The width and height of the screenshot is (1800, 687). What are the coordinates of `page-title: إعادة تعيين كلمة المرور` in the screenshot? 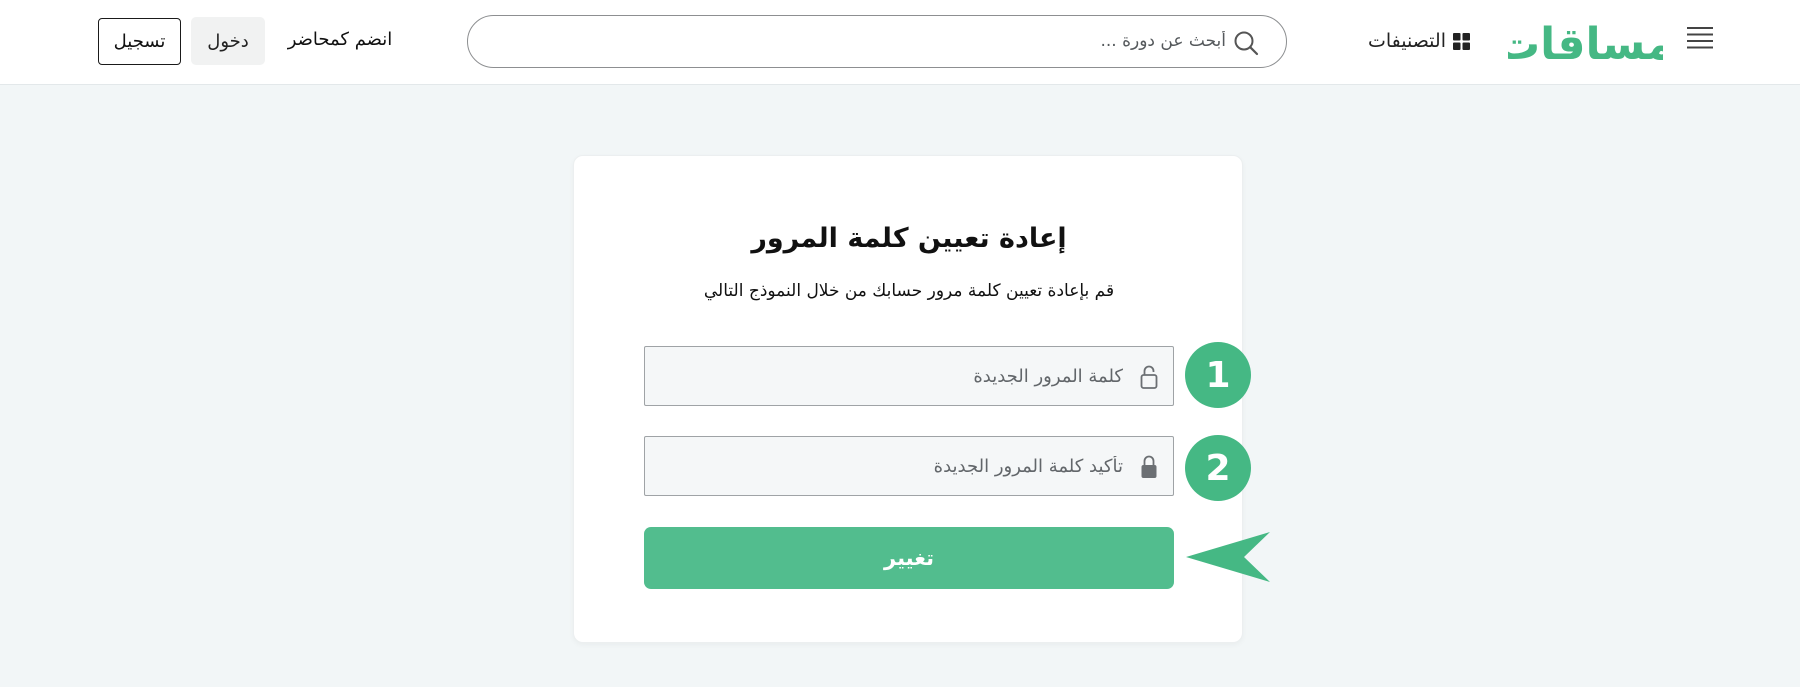 It's located at (909, 238).